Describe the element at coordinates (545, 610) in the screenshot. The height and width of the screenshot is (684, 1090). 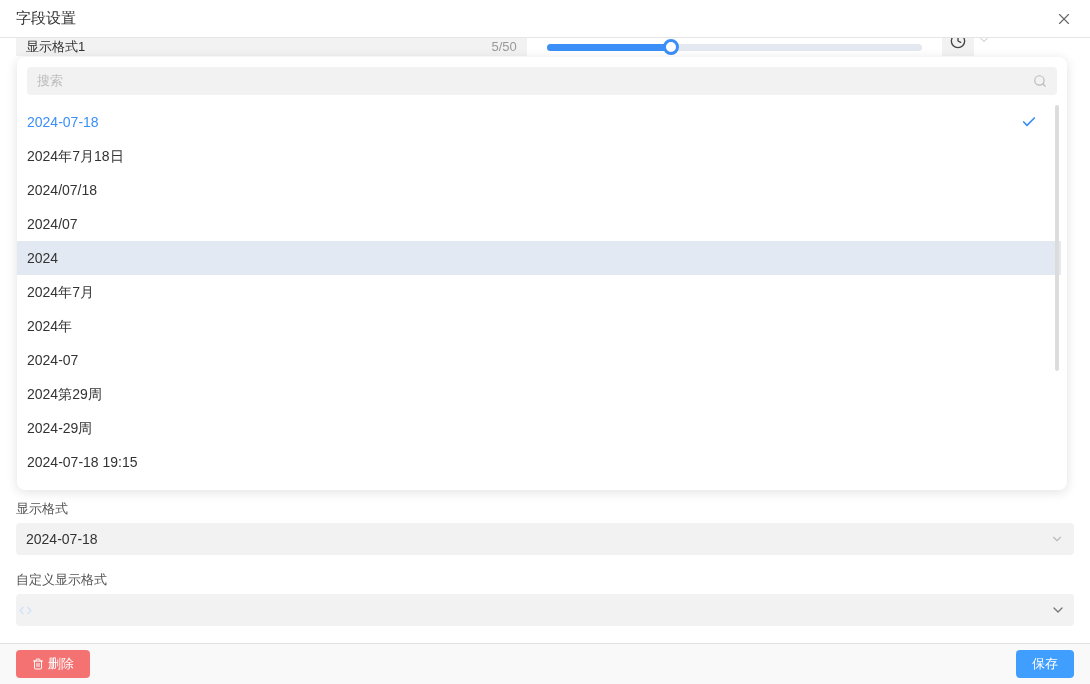
I see `custom-format-field` at that location.